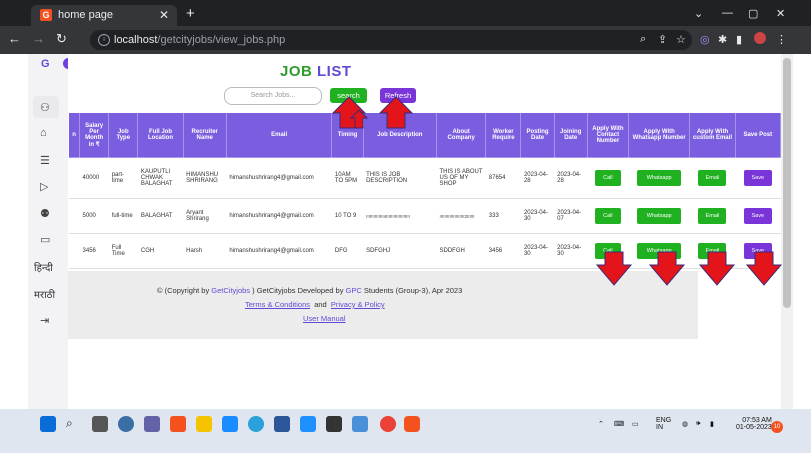  I want to click on volume-icon: 🕪, so click(698, 424).